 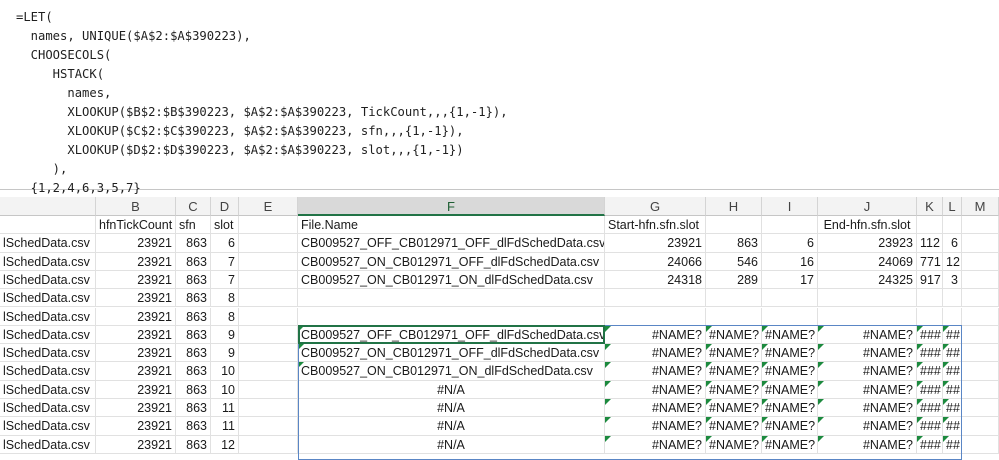 I want to click on cell-k, so click(x=930, y=316).